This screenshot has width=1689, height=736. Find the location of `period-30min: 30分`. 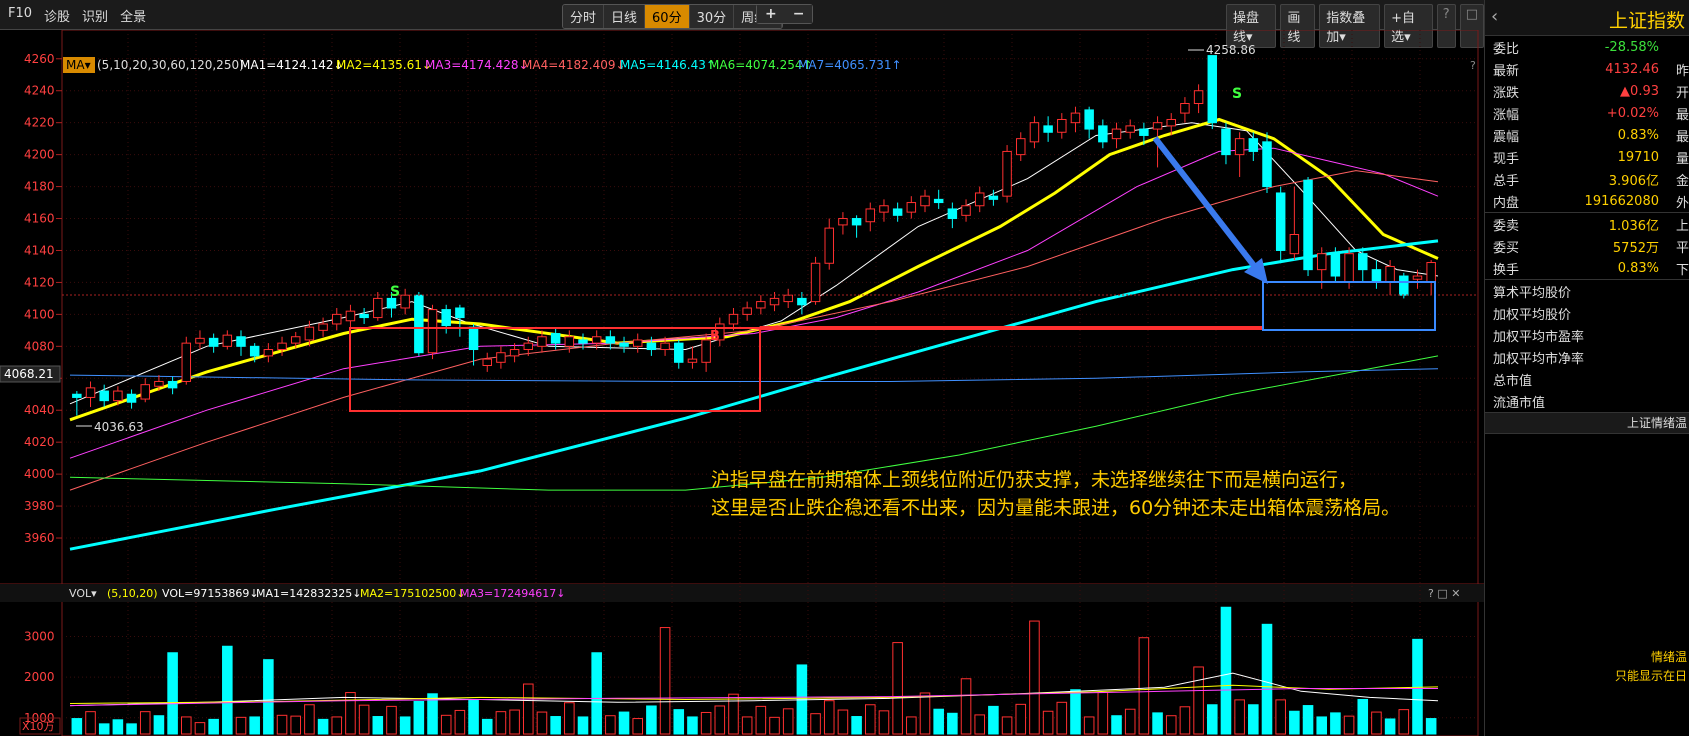

period-30min: 30分 is located at coordinates (712, 16).